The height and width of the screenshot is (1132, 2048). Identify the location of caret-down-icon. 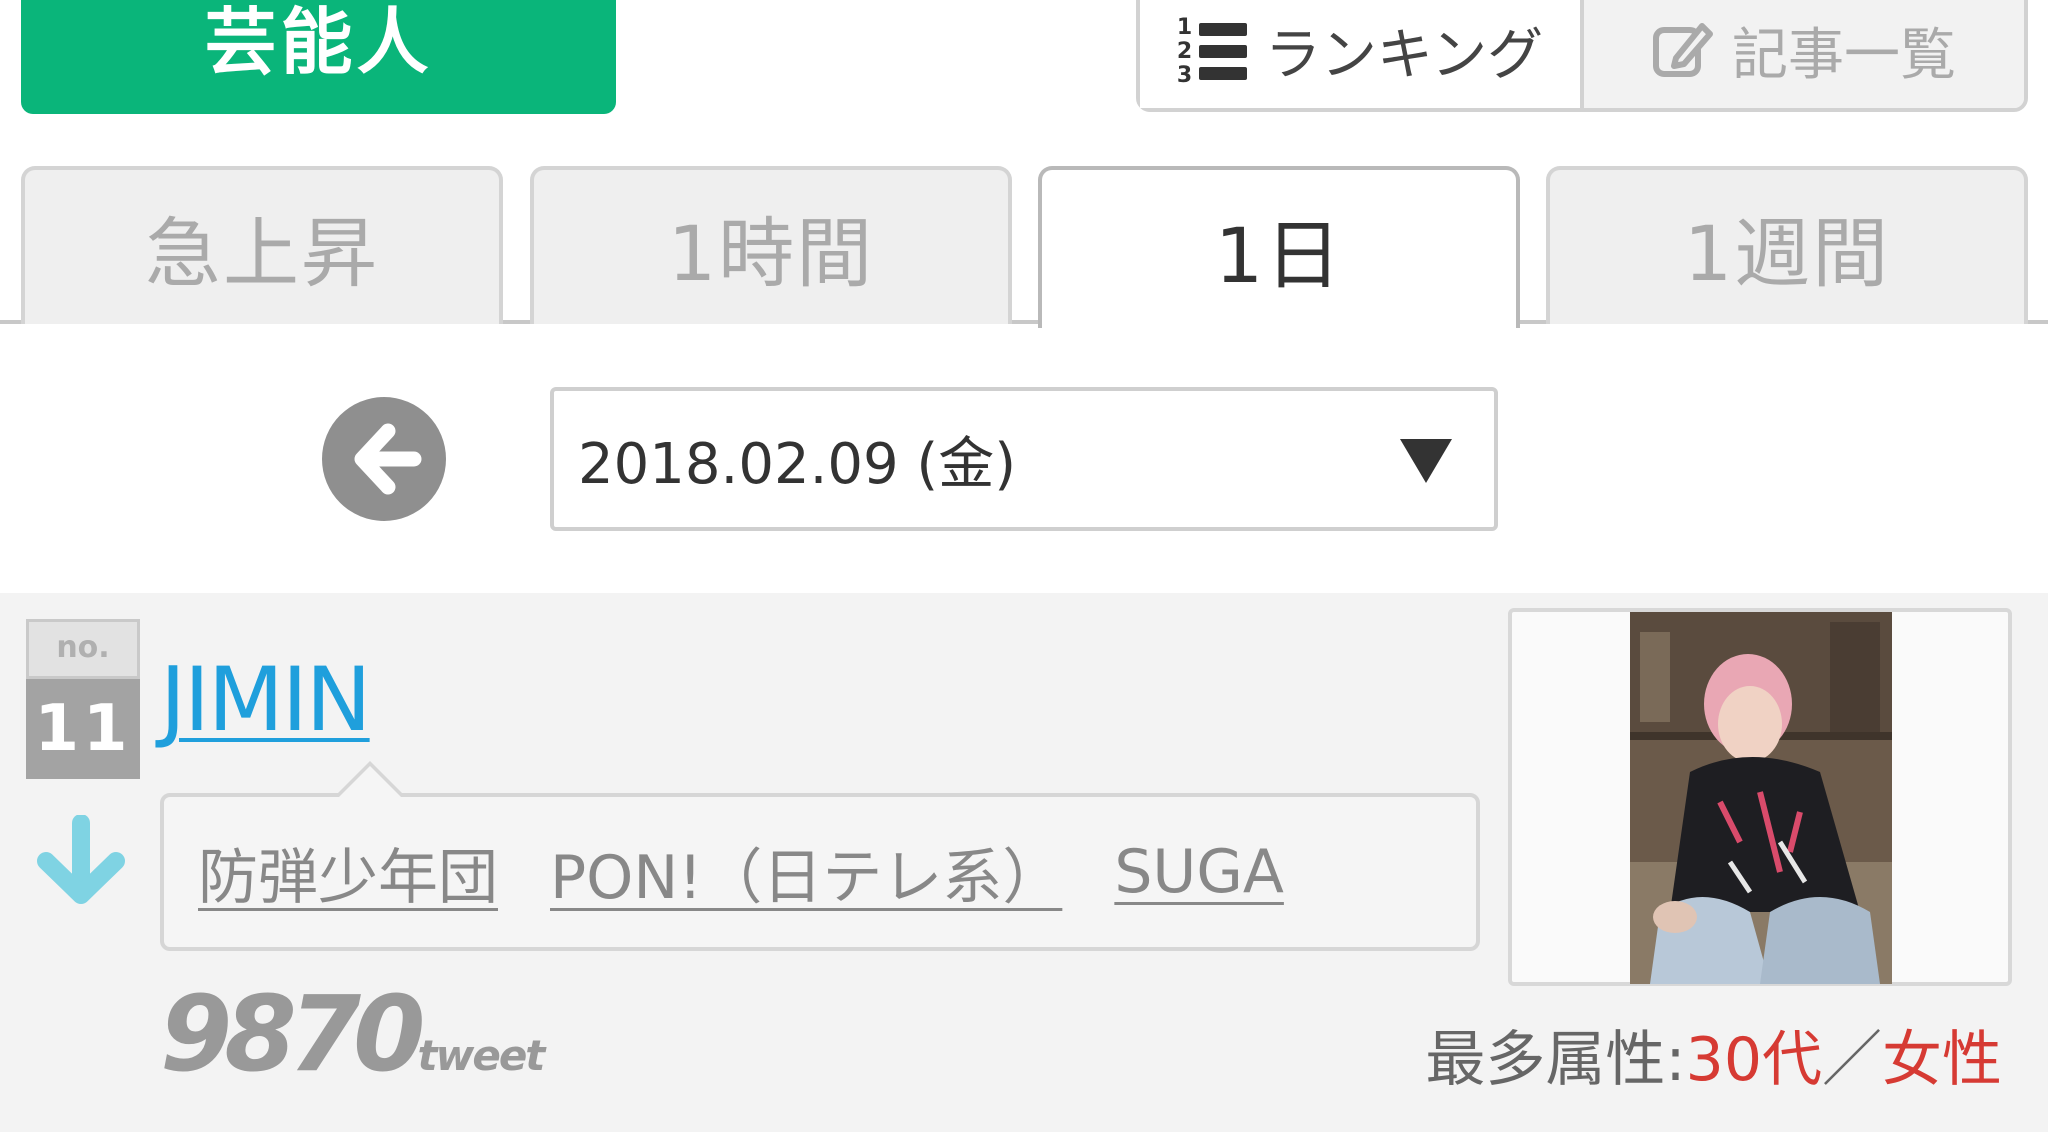
(1426, 461).